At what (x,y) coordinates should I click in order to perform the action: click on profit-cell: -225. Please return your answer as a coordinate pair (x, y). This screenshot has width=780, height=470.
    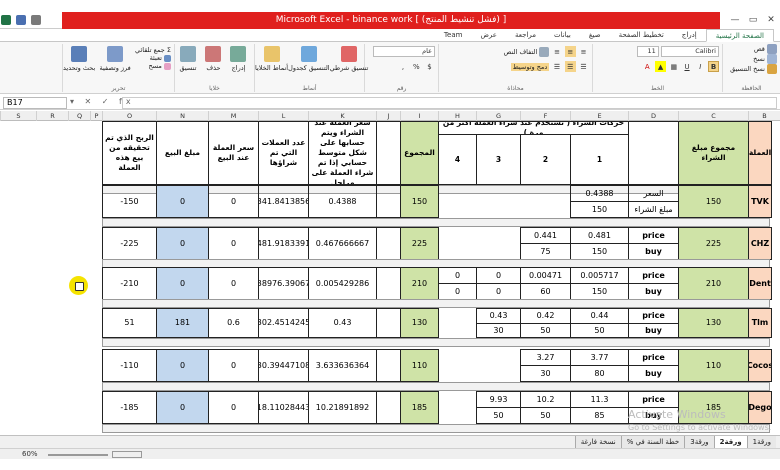
    Looking at the image, I should click on (129, 243).